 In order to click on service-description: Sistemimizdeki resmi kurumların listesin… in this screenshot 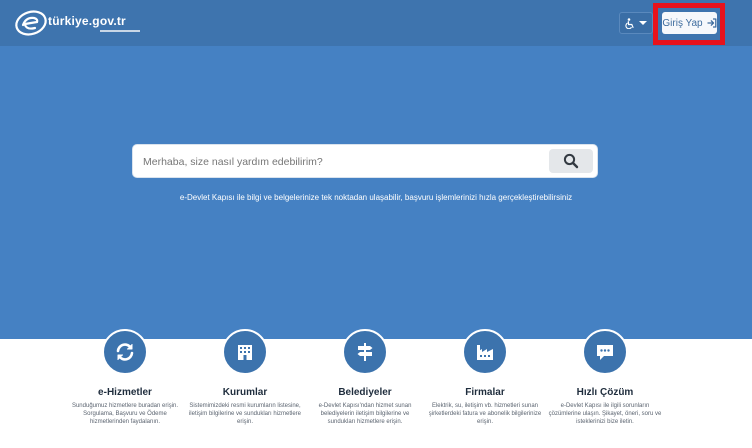, I will do `click(245, 414)`.